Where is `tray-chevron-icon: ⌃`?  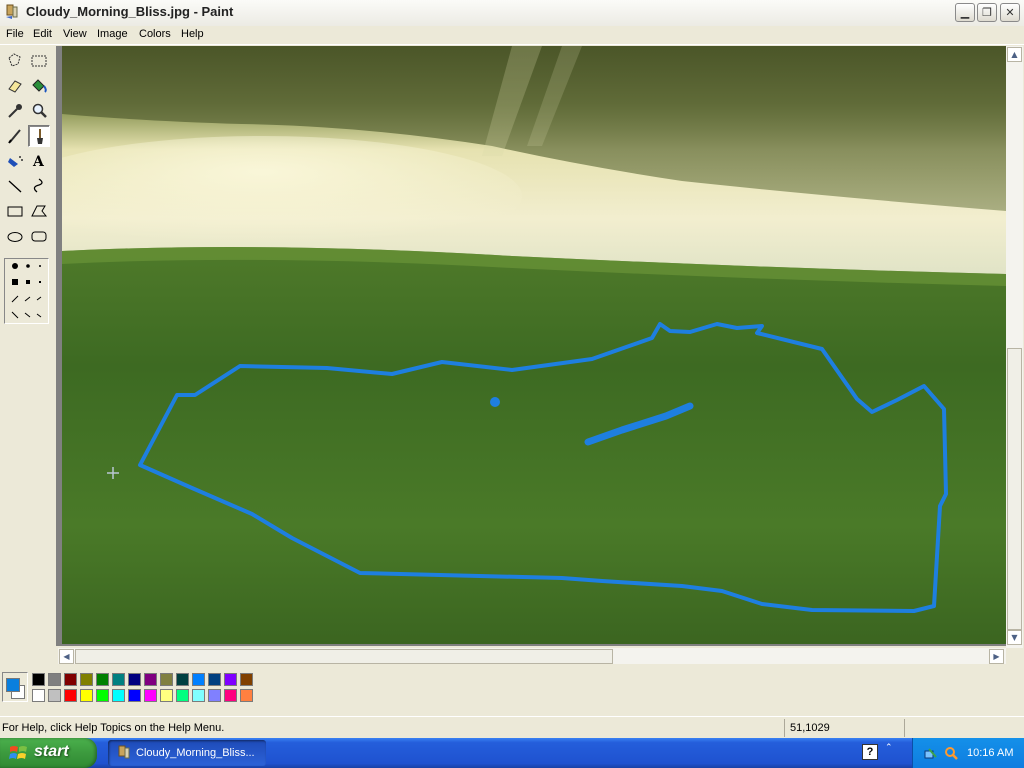
tray-chevron-icon: ⌃ is located at coordinates (889, 748).